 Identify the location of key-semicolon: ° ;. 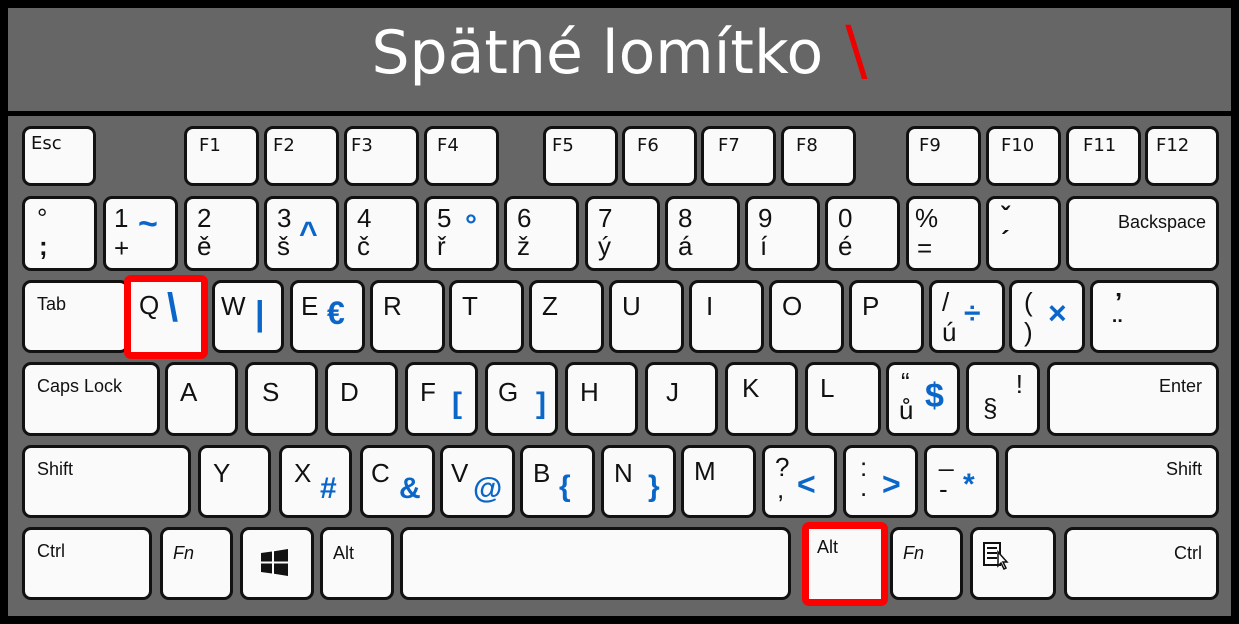
(59, 233).